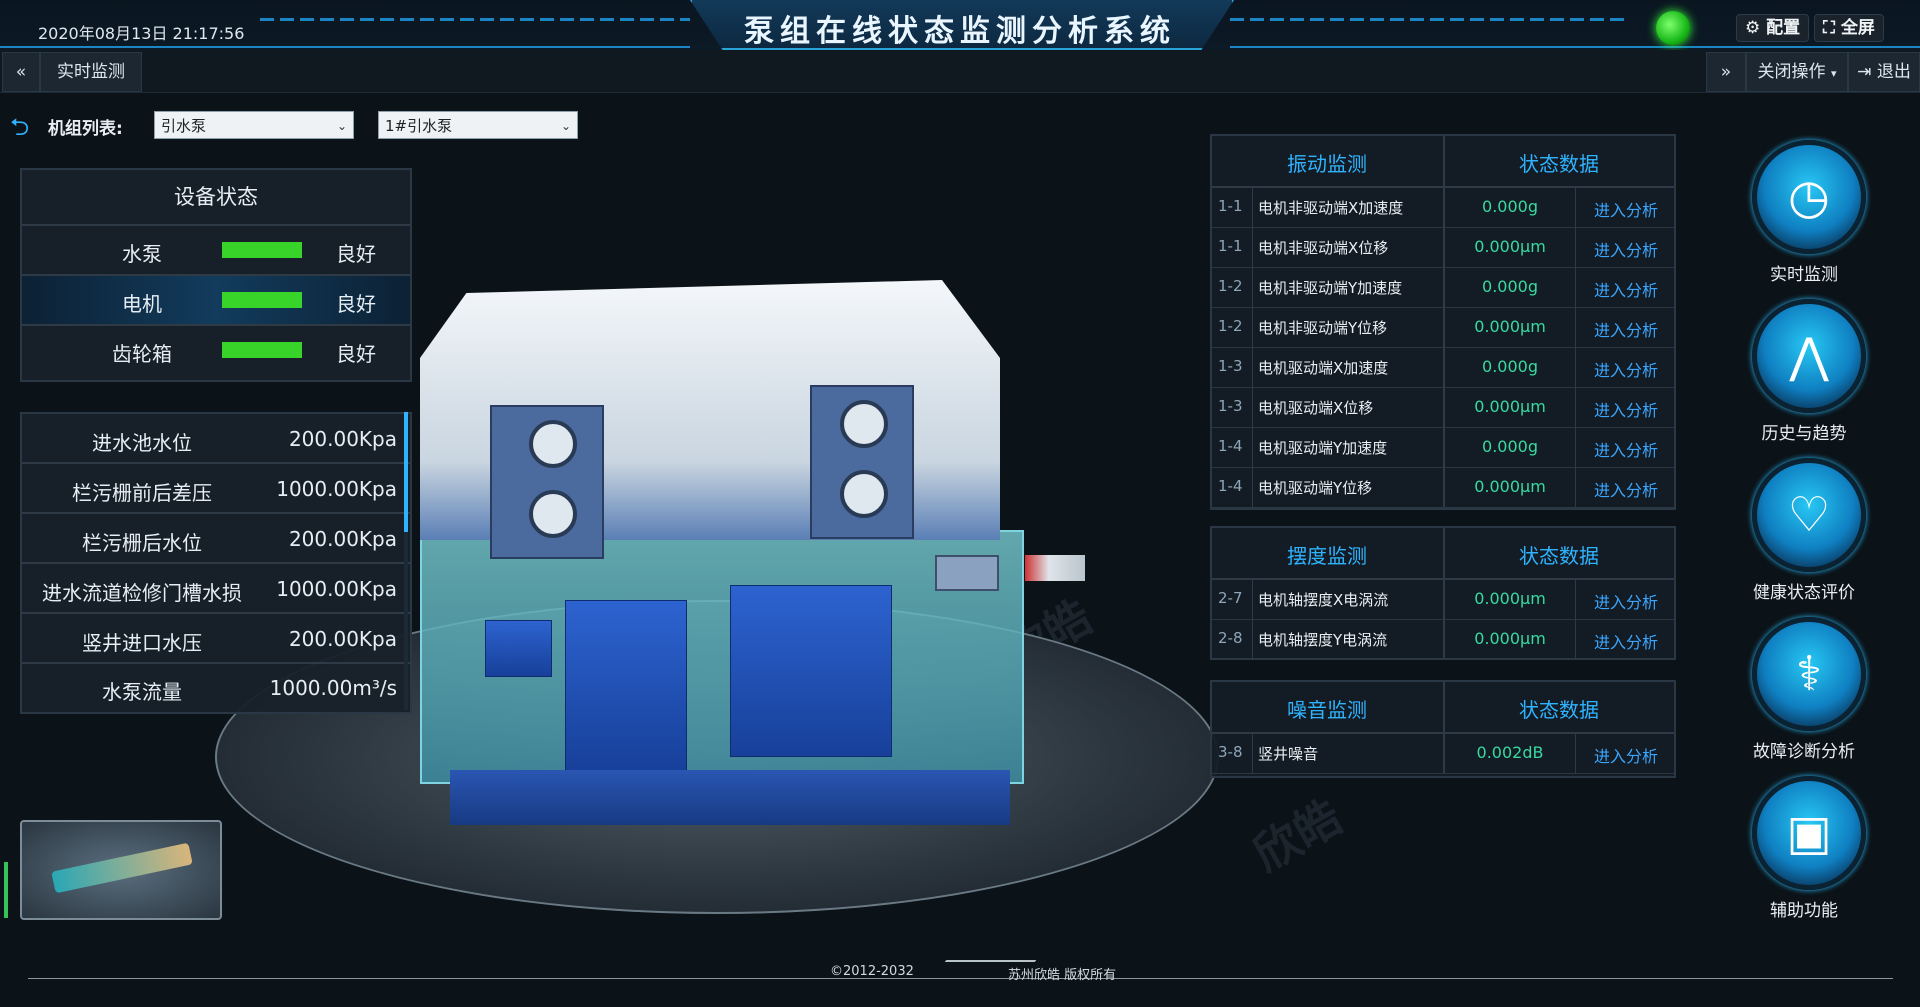 The width and height of the screenshot is (1920, 1007). What do you see at coordinates (1797, 72) in the screenshot?
I see `close-operation-dropdown: 关闭操作 ▾` at bounding box center [1797, 72].